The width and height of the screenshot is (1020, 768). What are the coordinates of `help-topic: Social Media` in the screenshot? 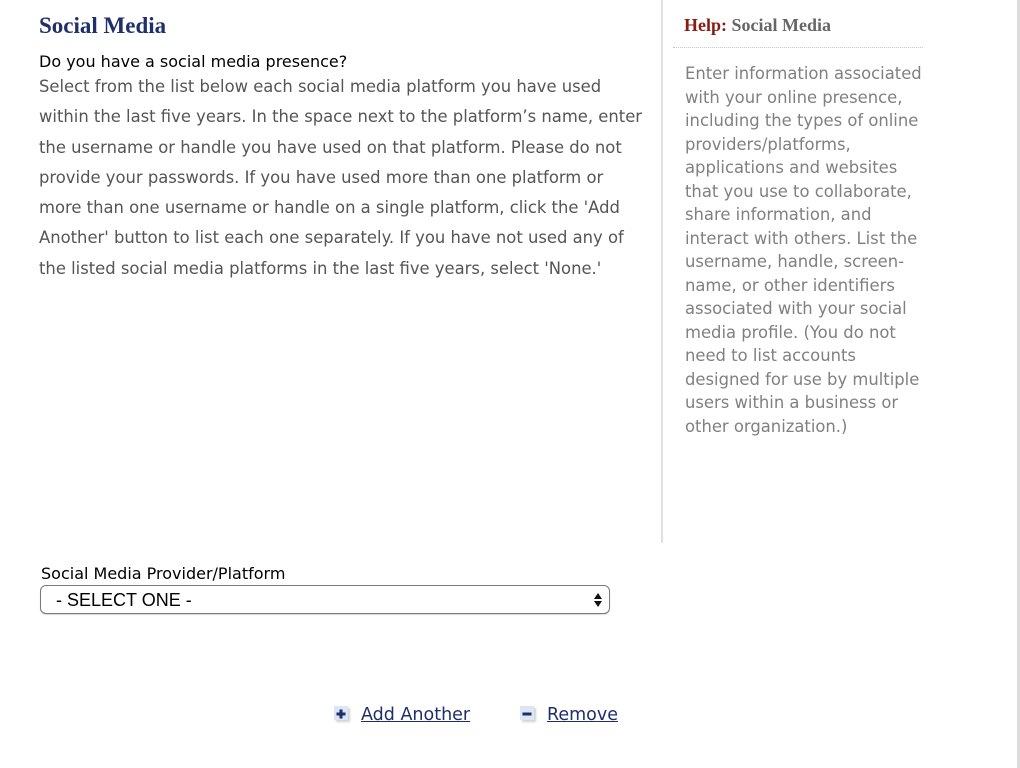 It's located at (781, 25).